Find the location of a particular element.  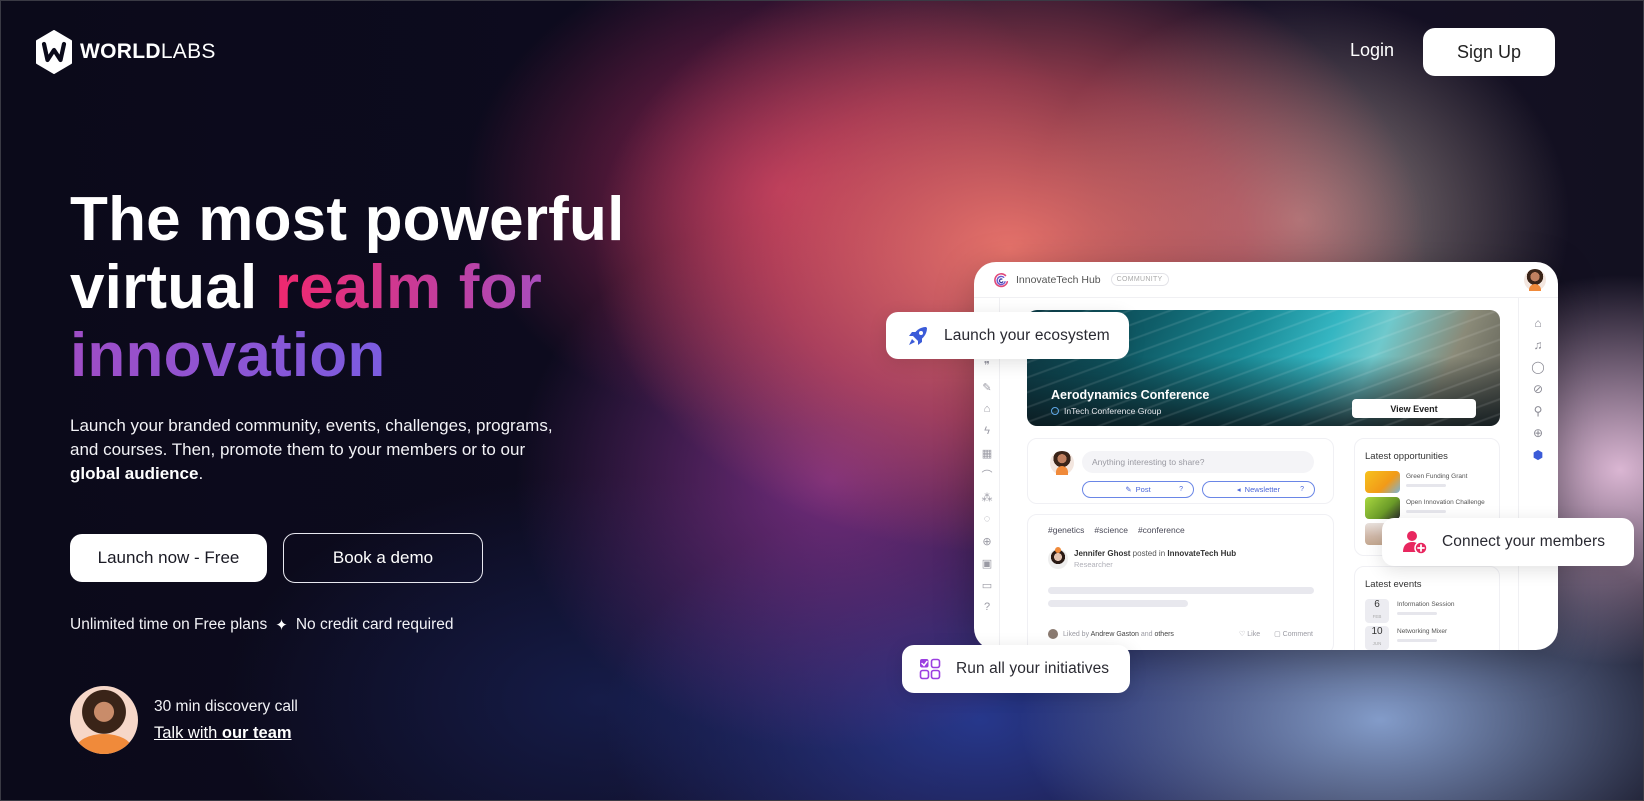

posted-in-text: posted in is located at coordinates (1149, 553).